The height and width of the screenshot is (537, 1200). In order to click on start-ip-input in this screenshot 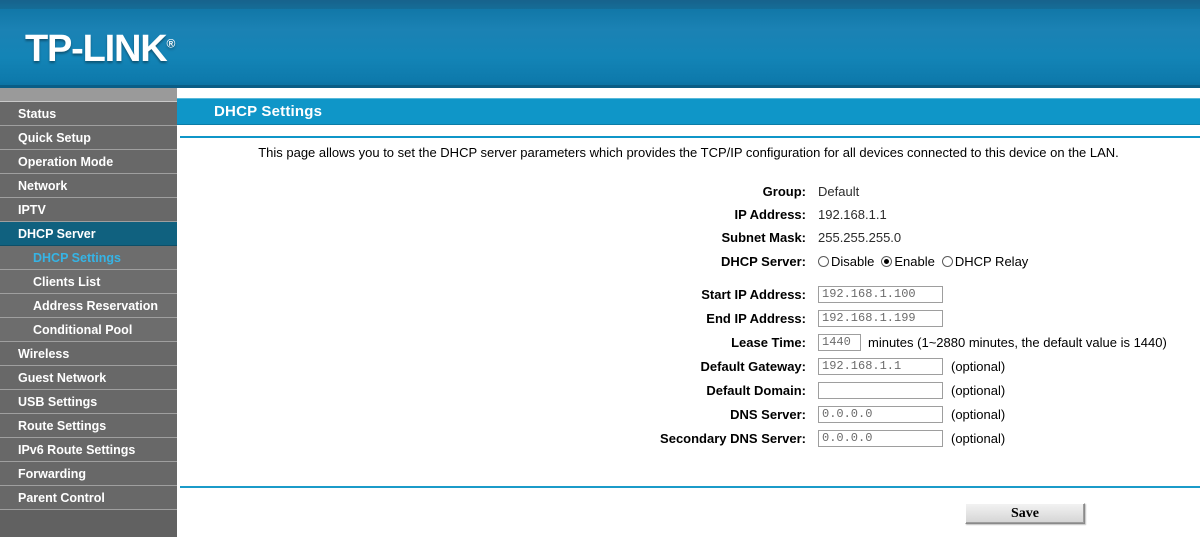, I will do `click(880, 294)`.